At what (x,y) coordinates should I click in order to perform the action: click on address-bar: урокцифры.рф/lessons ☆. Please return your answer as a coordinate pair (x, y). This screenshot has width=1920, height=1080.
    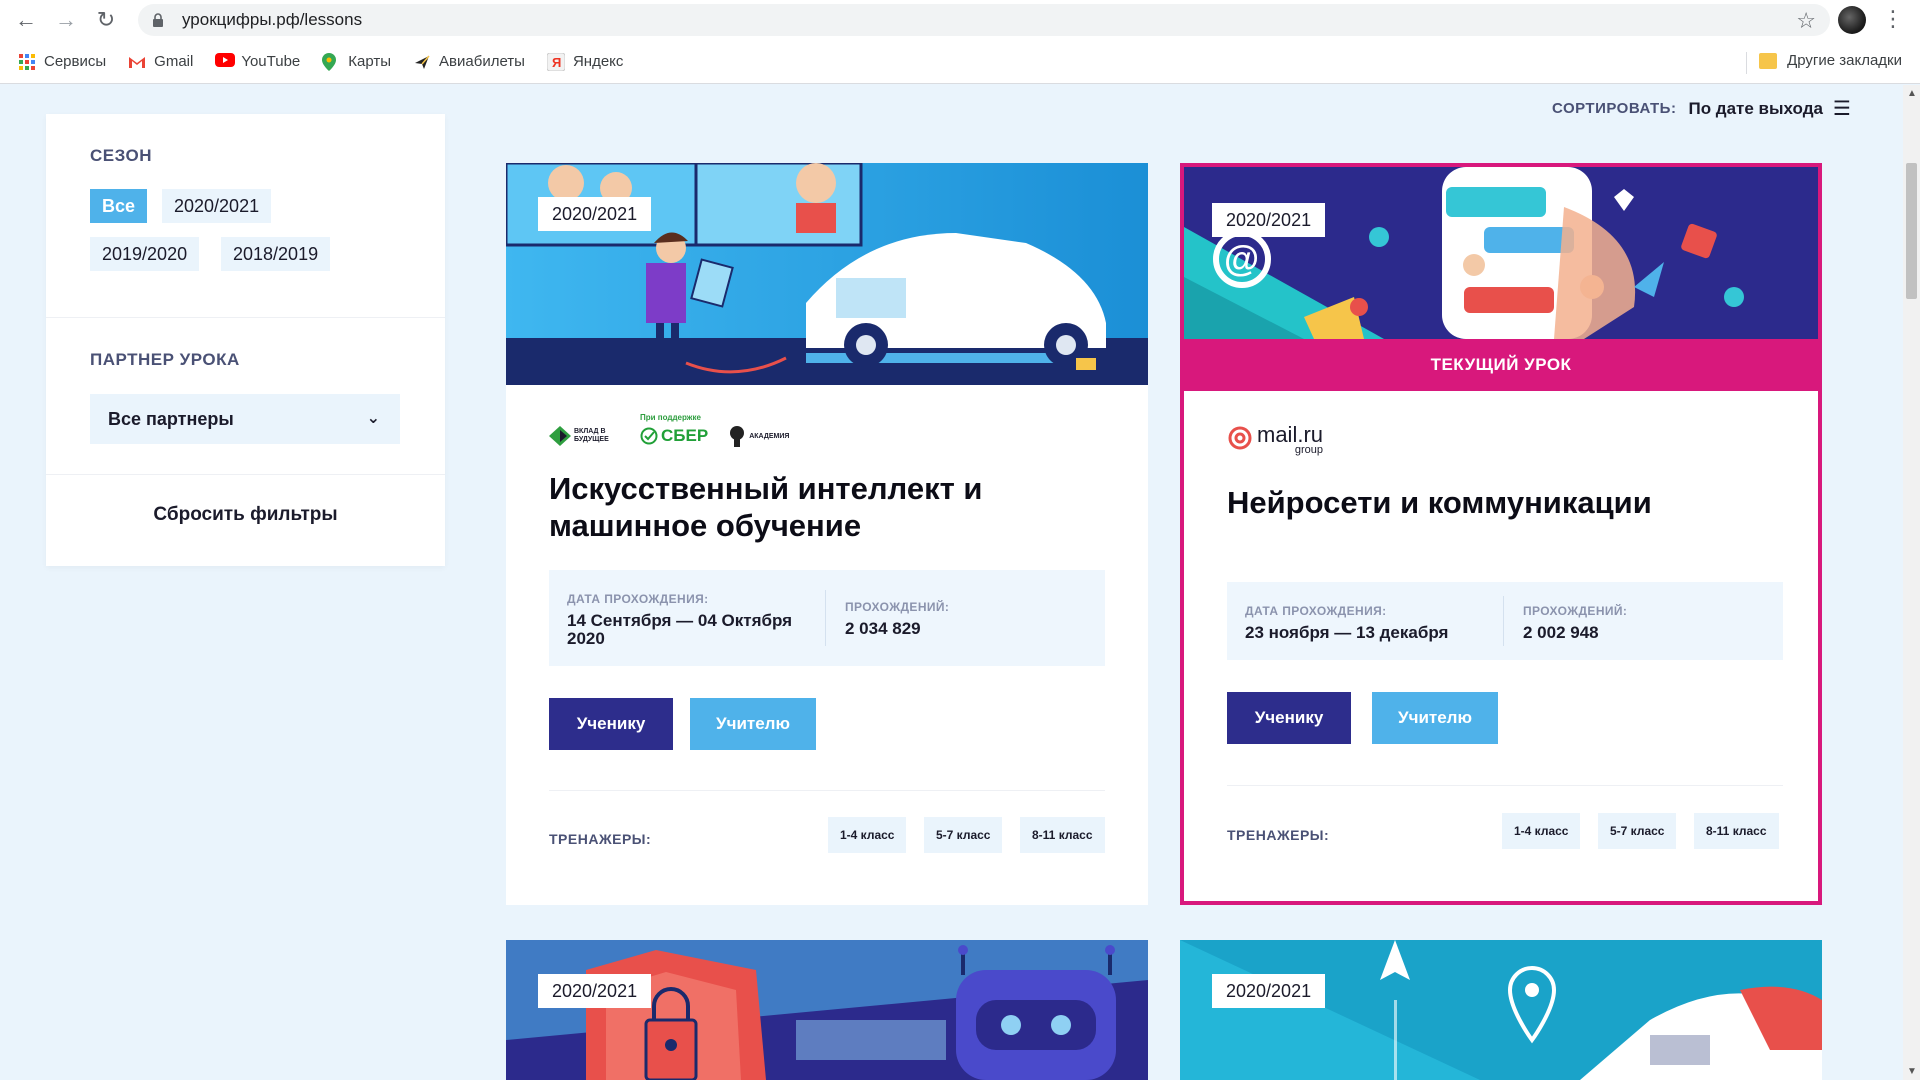
    Looking at the image, I should click on (984, 20).